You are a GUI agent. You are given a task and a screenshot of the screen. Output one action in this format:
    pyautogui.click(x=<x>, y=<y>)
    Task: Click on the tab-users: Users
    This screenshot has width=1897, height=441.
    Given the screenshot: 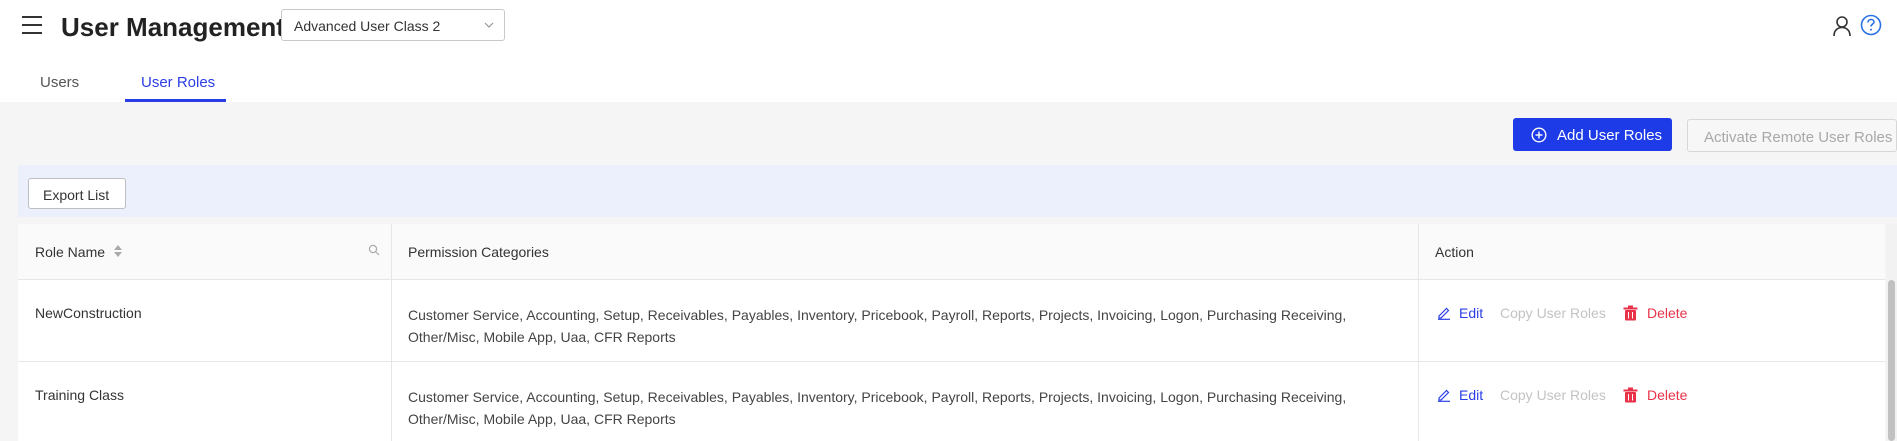 What is the action you would take?
    pyautogui.click(x=59, y=82)
    